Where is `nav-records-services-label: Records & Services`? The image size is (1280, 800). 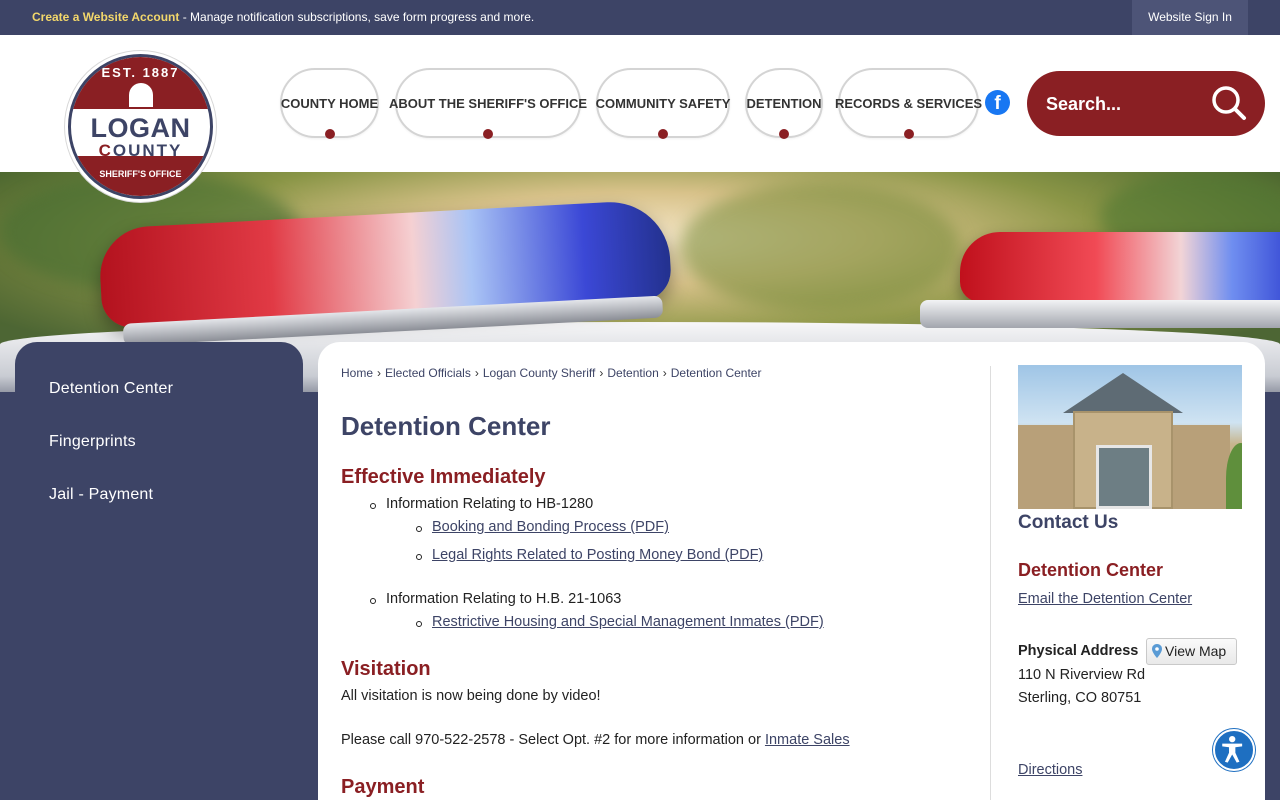
nav-records-services-label: Records & Services is located at coordinates (908, 103).